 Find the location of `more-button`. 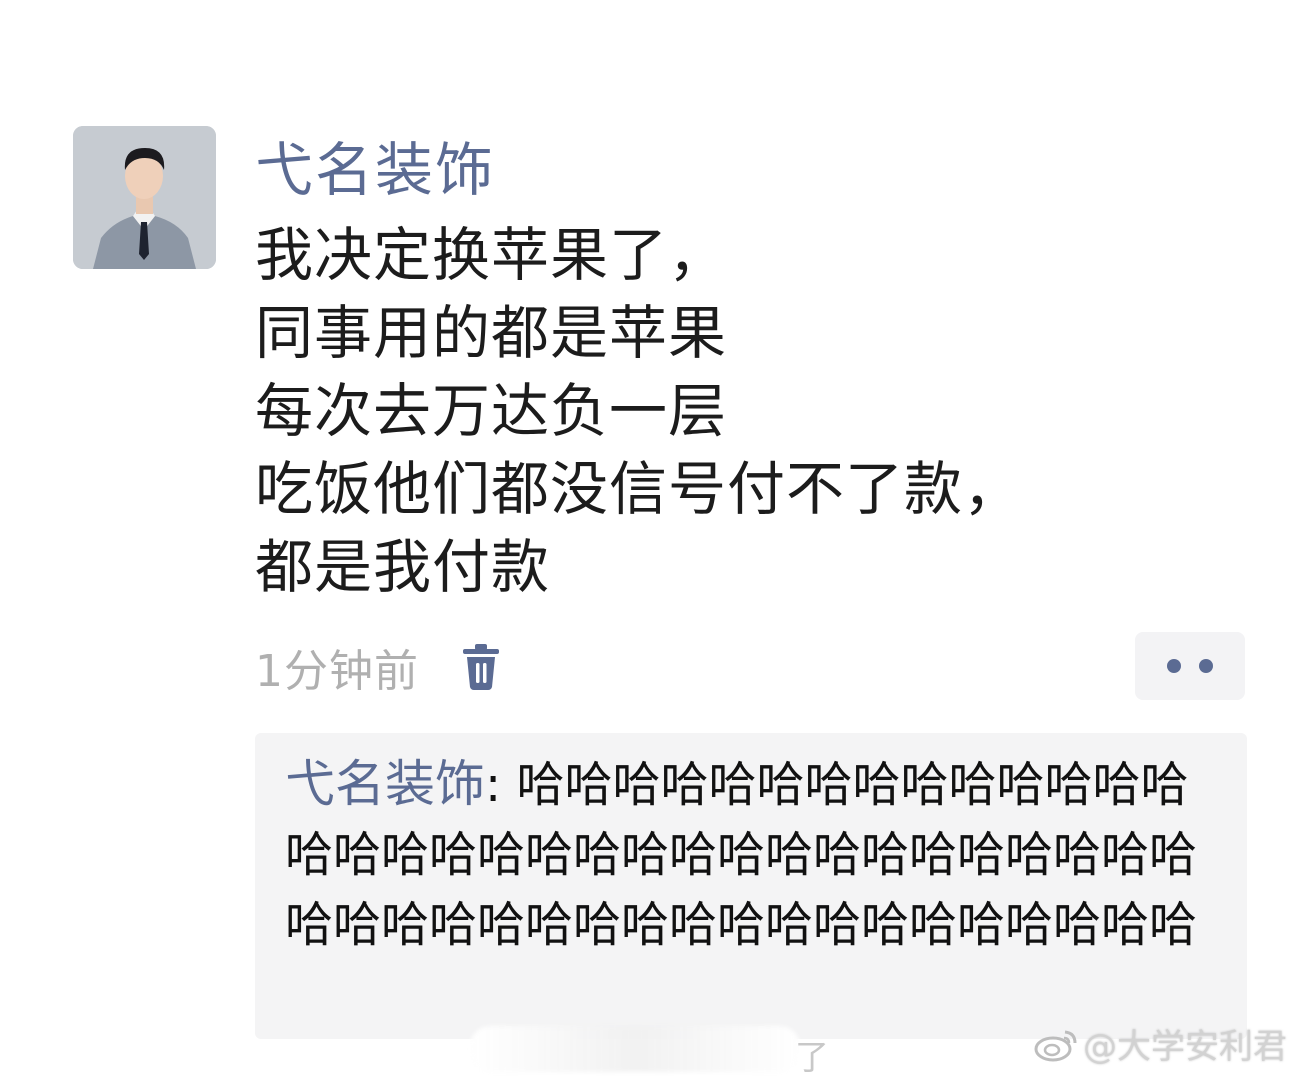

more-button is located at coordinates (1190, 666).